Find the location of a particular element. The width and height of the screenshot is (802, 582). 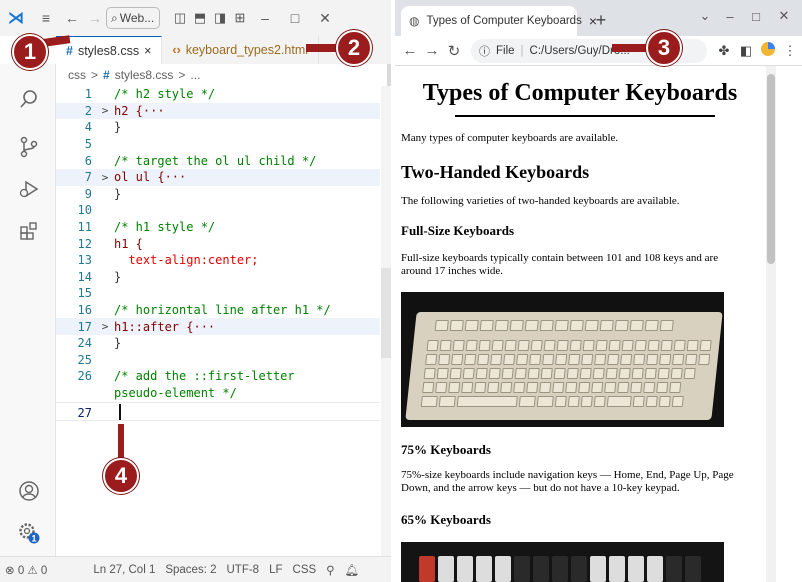

full-size-keyboard-image is located at coordinates (562, 359).